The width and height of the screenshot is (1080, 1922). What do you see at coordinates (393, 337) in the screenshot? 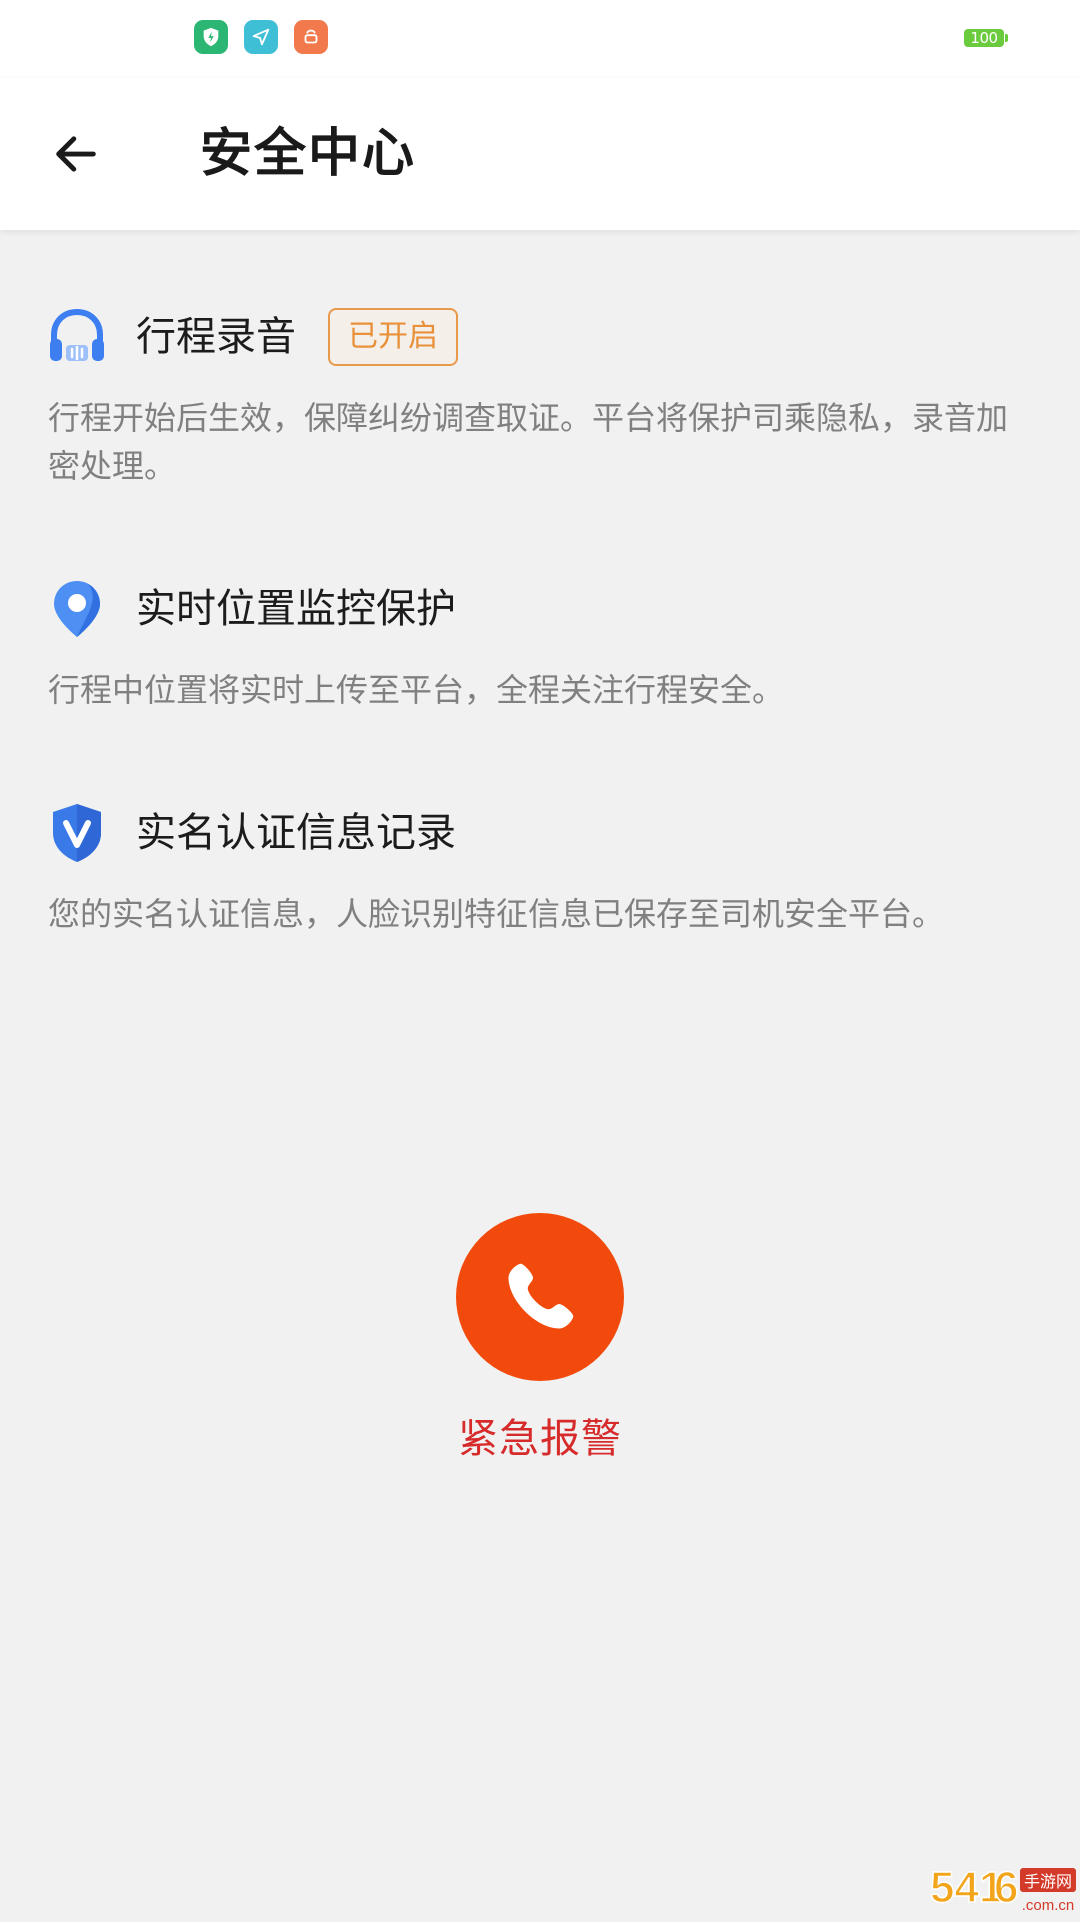
I see `status-badge: 已开启` at bounding box center [393, 337].